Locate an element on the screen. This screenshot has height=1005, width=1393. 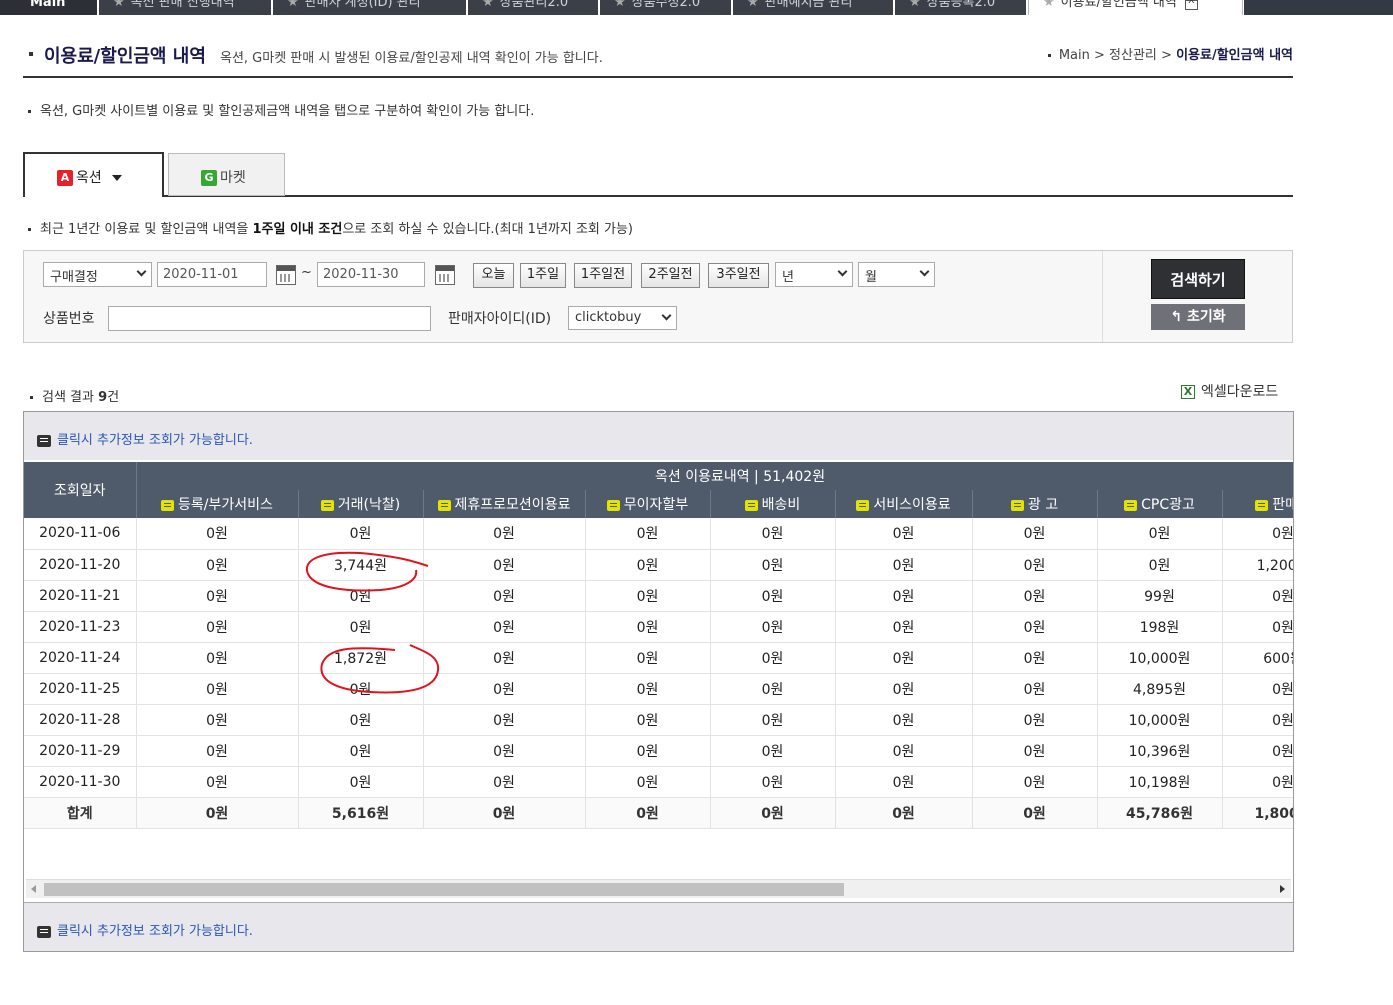
tab-deposit-manage: ★ 판매예치금 관리 is located at coordinates (813, 7).